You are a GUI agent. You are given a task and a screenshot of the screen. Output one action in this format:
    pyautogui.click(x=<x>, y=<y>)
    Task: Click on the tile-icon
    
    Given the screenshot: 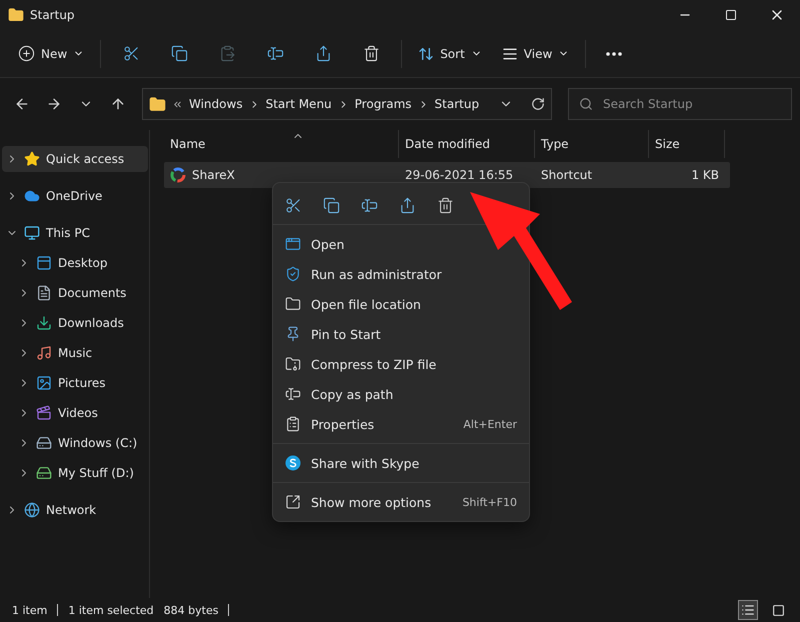 What is the action you would take?
    pyautogui.click(x=778, y=610)
    